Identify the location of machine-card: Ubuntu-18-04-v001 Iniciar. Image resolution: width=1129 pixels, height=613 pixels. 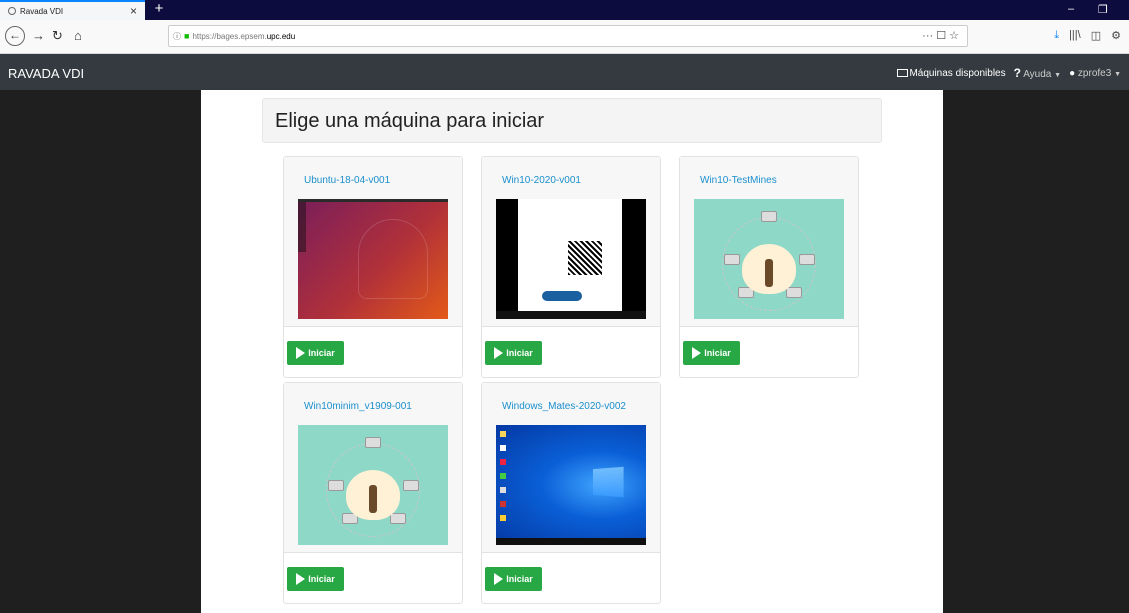
(373, 267).